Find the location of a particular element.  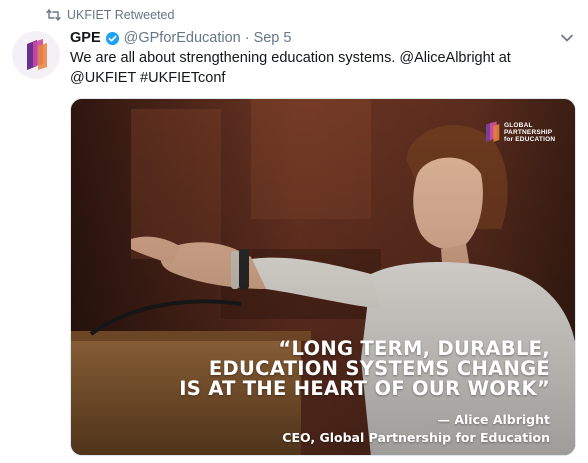

tweet-header: GPE @GPforEducation · Sep 5 is located at coordinates (180, 38).